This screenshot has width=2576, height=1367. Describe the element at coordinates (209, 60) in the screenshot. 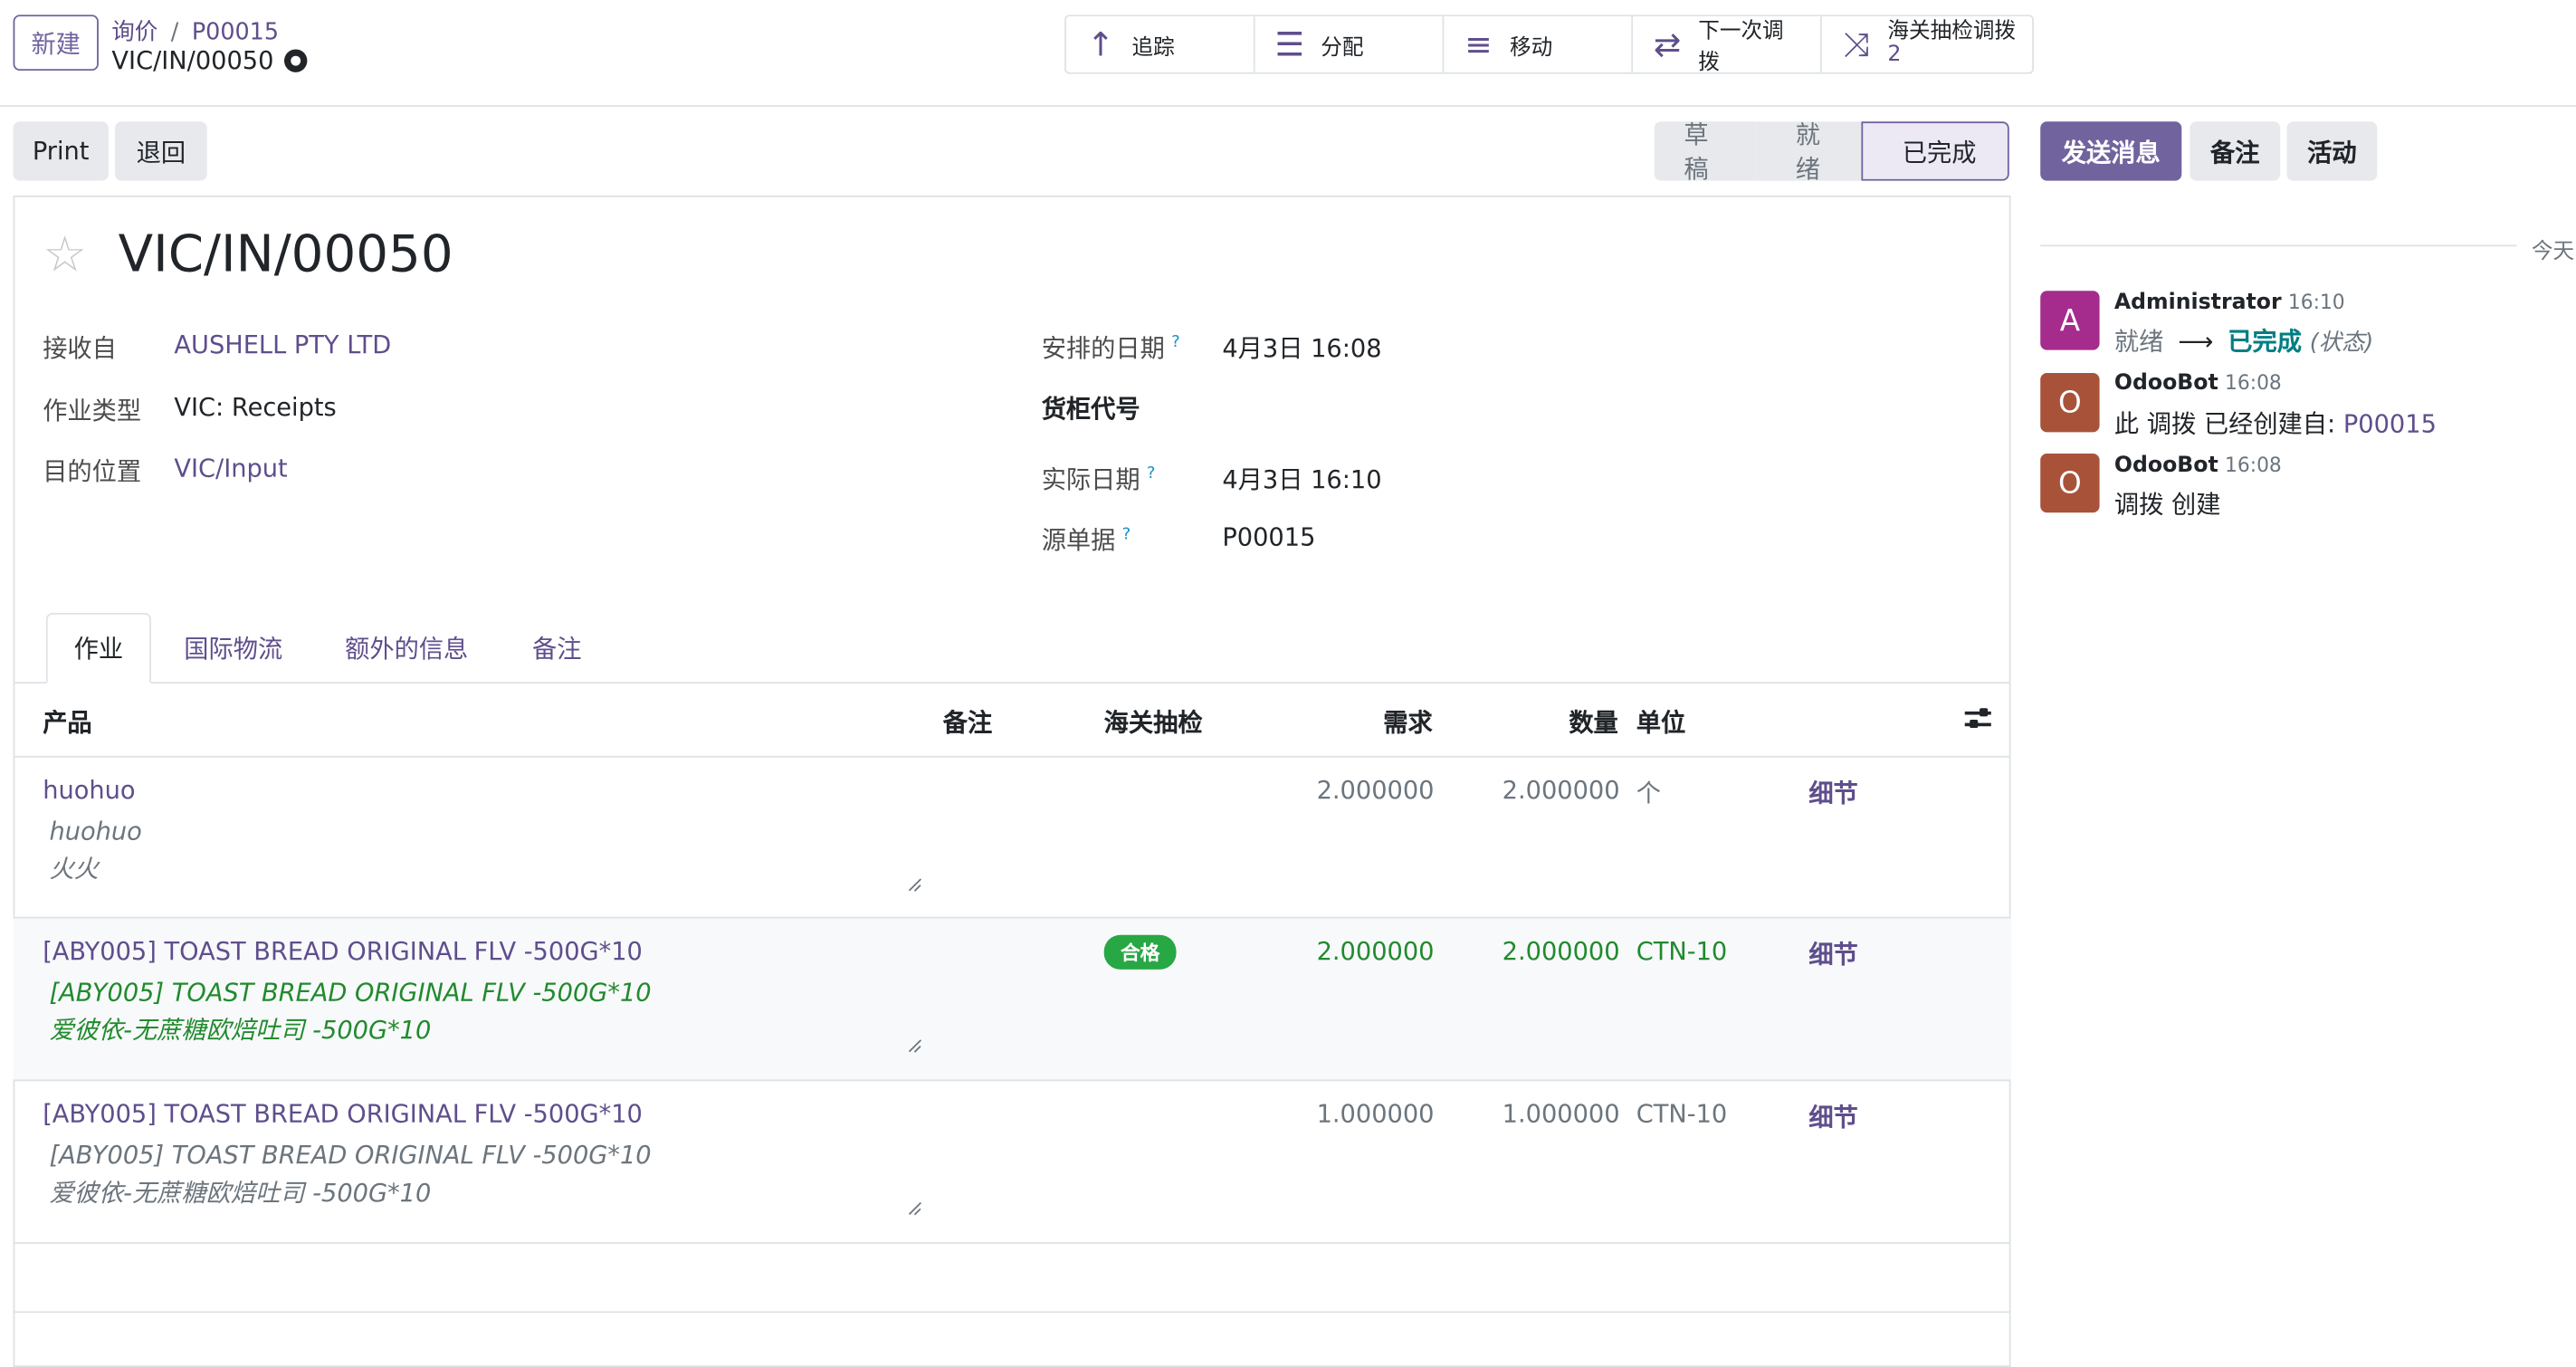

I see `record-name: VIC/IN/00050` at that location.